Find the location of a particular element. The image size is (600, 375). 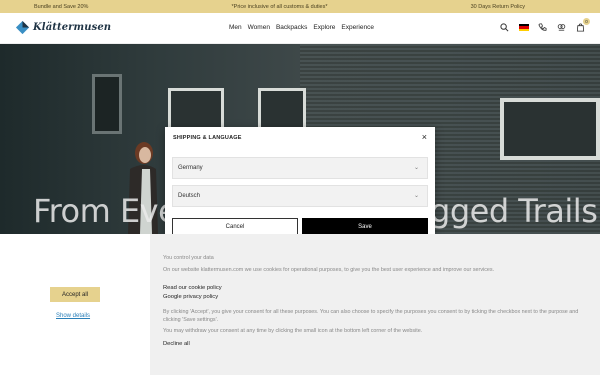

nav-women: Women is located at coordinates (259, 27).